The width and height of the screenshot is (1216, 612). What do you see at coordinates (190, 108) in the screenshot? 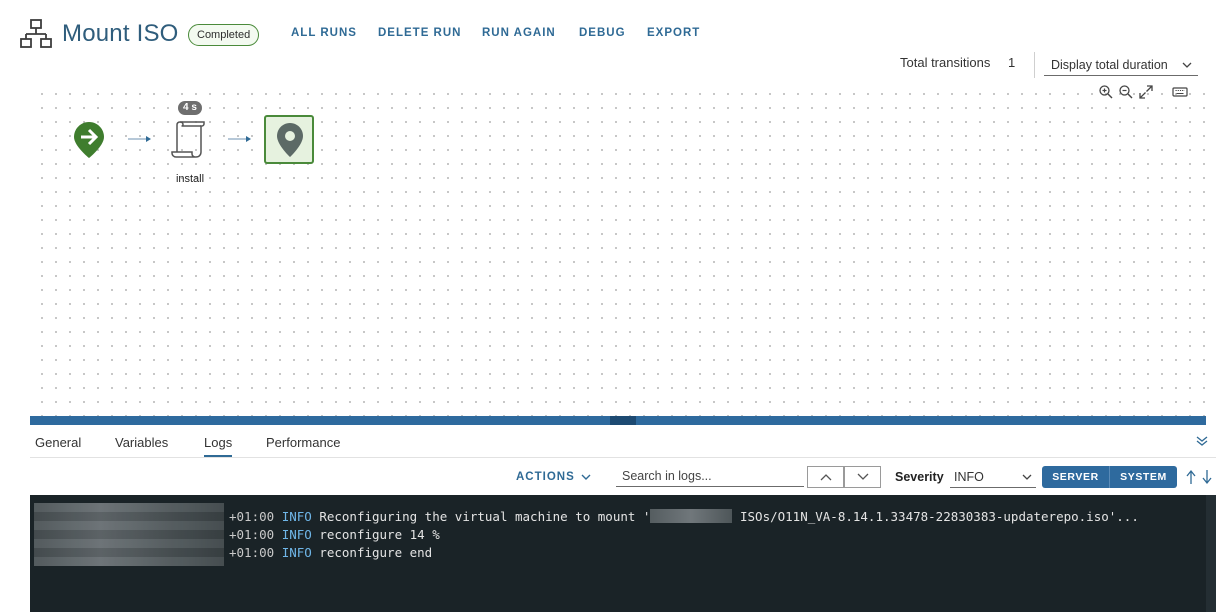
I see `duration-badge: 4 s` at bounding box center [190, 108].